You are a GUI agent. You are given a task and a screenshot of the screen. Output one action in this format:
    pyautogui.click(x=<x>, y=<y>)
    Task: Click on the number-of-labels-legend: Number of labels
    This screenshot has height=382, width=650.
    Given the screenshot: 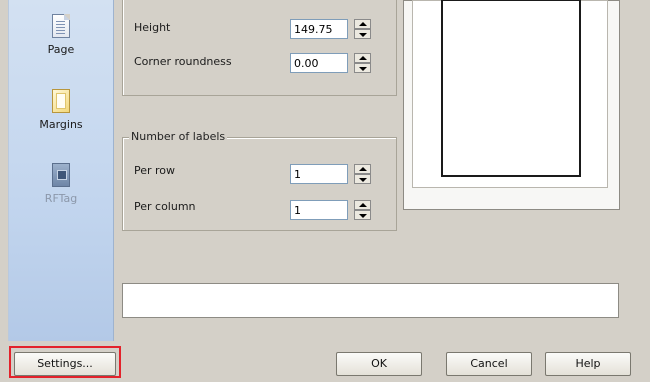 What is the action you would take?
    pyautogui.click(x=178, y=136)
    